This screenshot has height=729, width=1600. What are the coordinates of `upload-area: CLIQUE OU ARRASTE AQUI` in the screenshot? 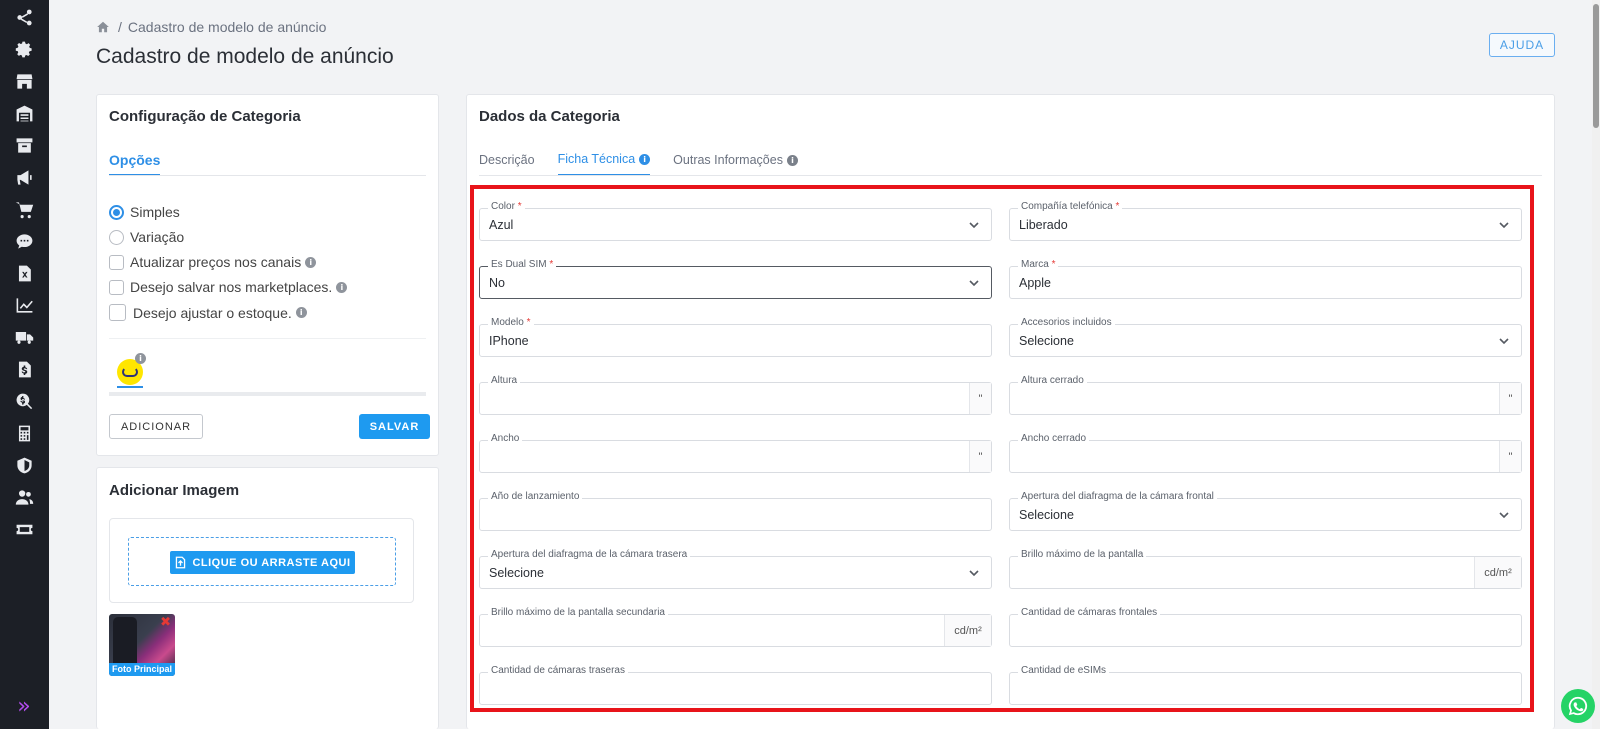 It's located at (261, 560).